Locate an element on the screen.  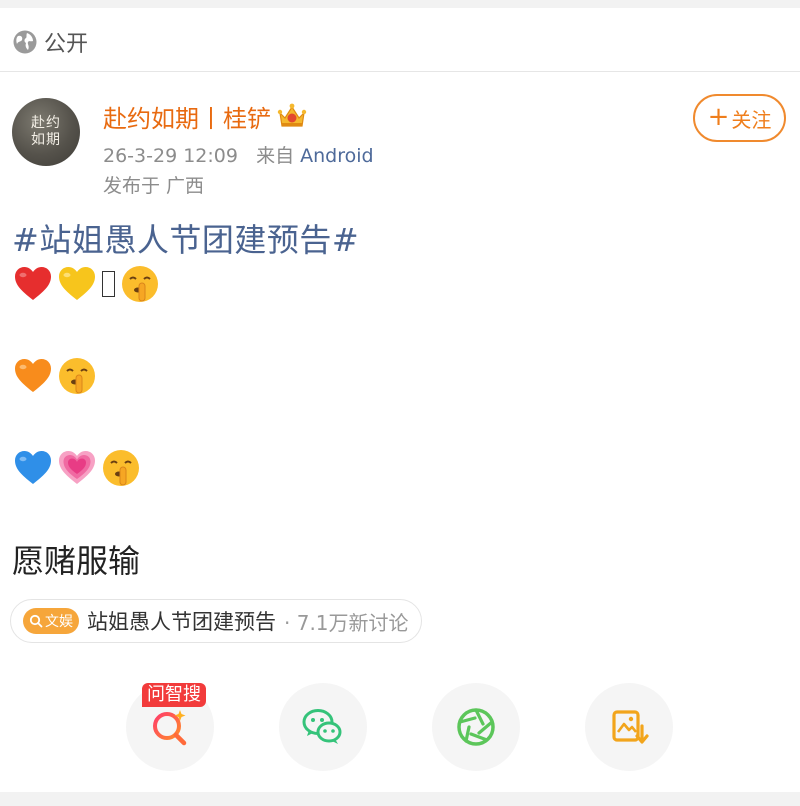
save-image-button is located at coordinates (629, 727).